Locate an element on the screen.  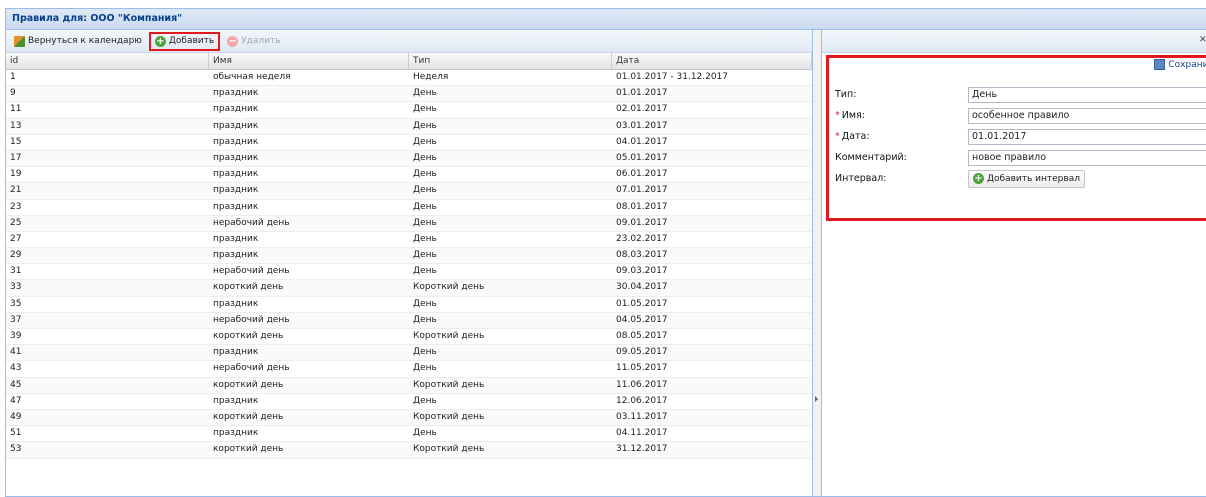
cell-date: 08.01.2017 is located at coordinates (642, 206).